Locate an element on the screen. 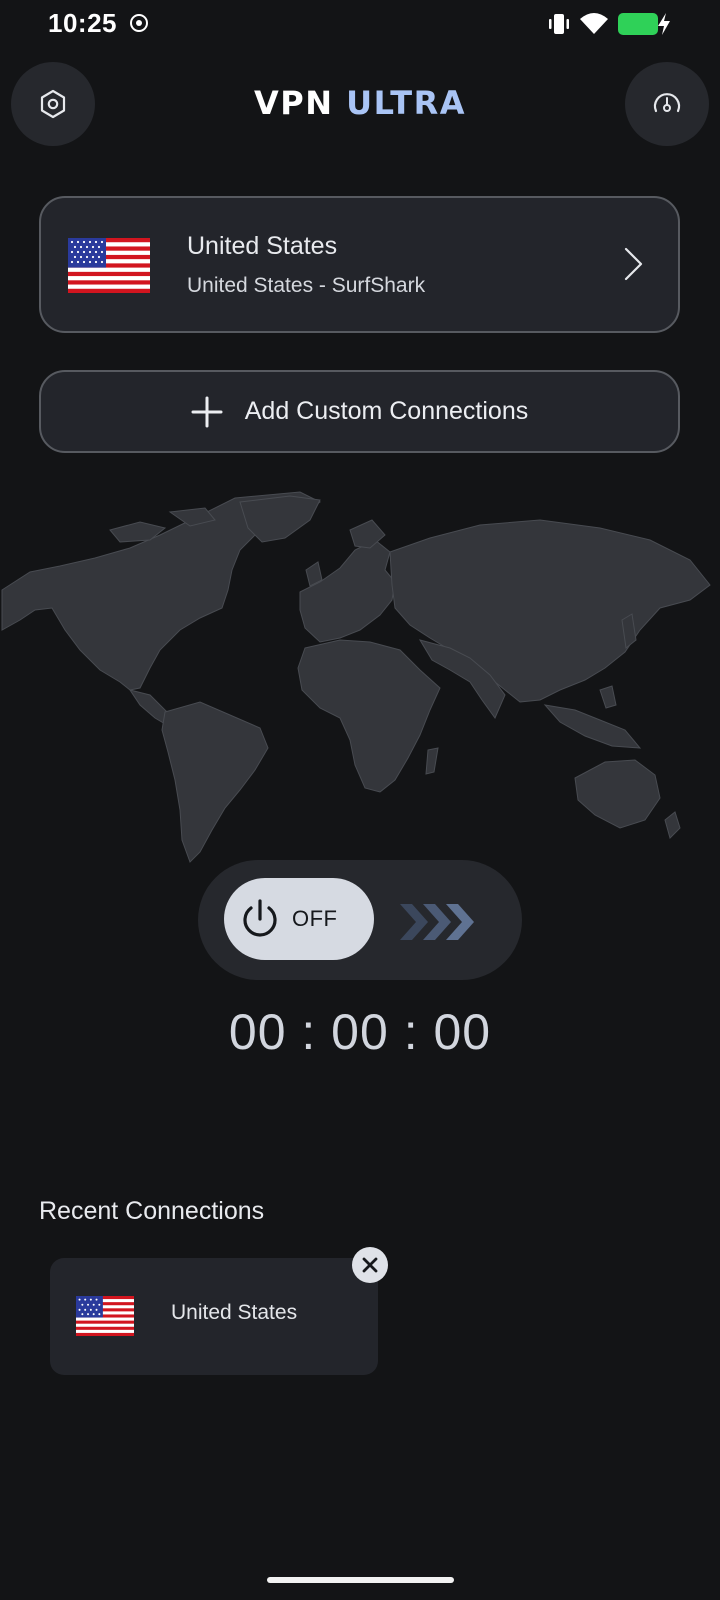 The height and width of the screenshot is (1600, 720). app-title: VPN ULTRA is located at coordinates (360, 103).